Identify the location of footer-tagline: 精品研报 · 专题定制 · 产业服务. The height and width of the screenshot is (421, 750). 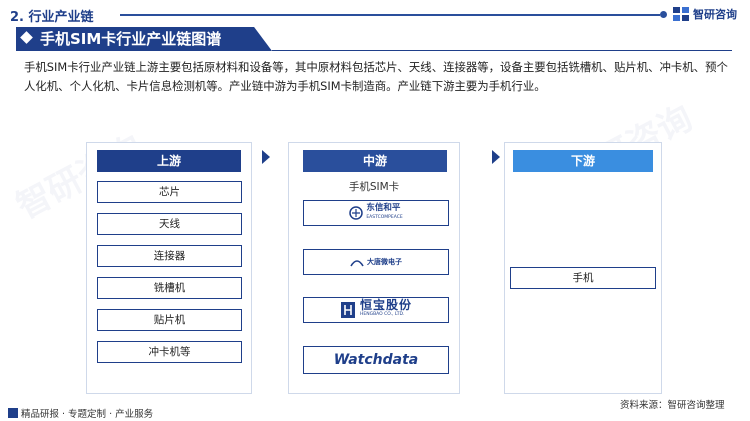
(80, 413).